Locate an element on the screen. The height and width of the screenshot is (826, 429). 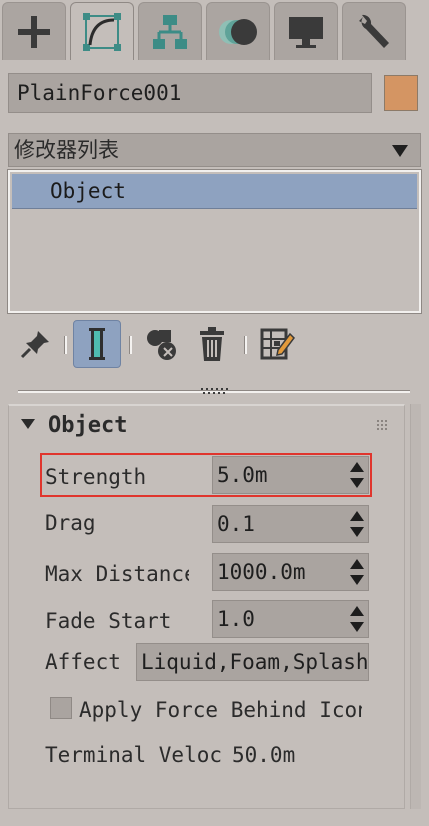
tab-hierarchy is located at coordinates (170, 31).